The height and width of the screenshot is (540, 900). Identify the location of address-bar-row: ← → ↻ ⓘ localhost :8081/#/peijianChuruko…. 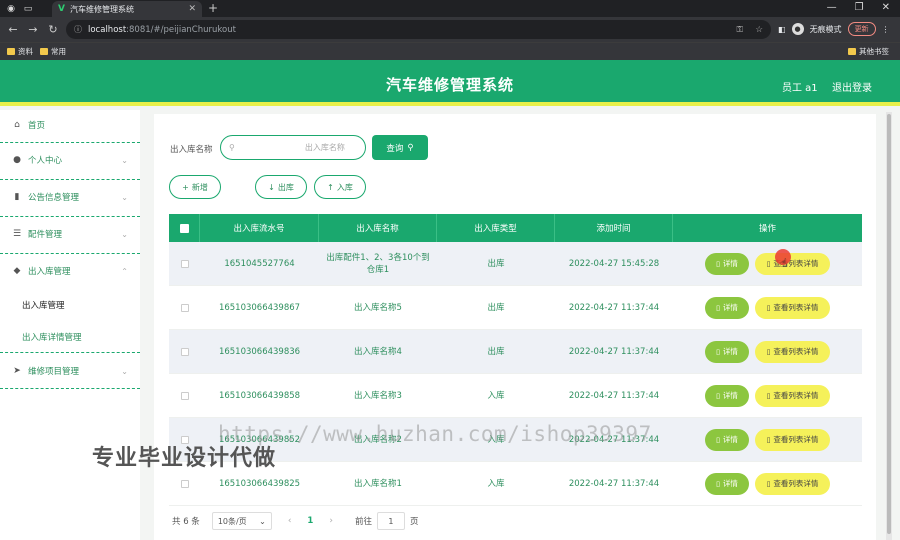
(450, 29).